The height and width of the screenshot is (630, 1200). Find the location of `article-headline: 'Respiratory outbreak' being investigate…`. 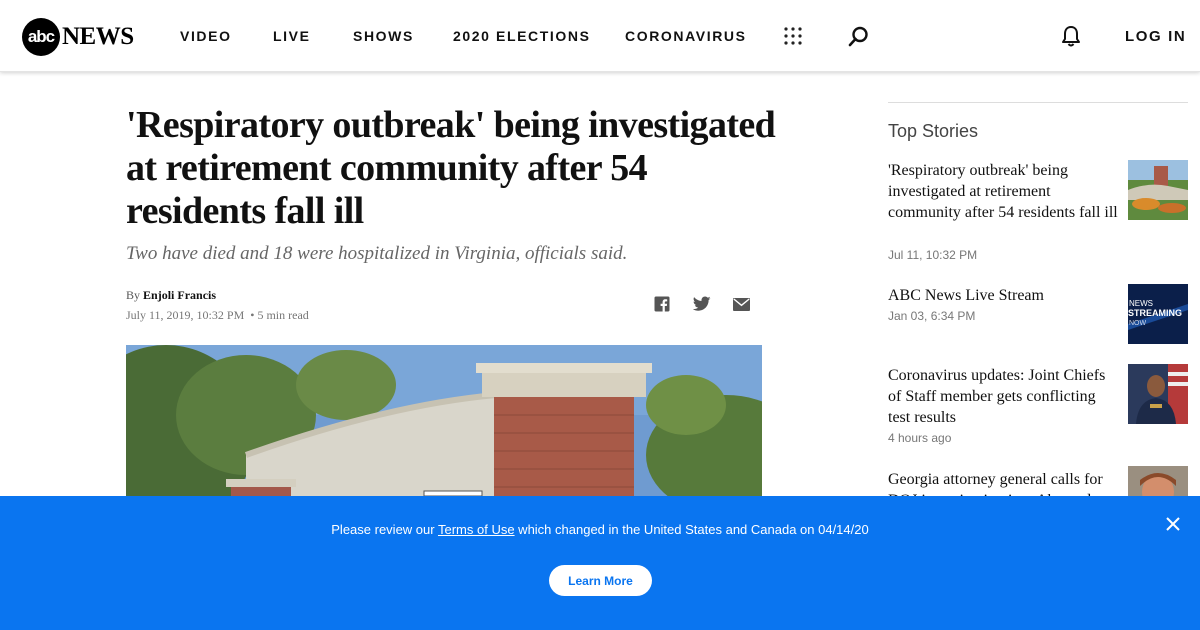

article-headline: 'Respiratory outbreak' being investigate… is located at coordinates (451, 168).